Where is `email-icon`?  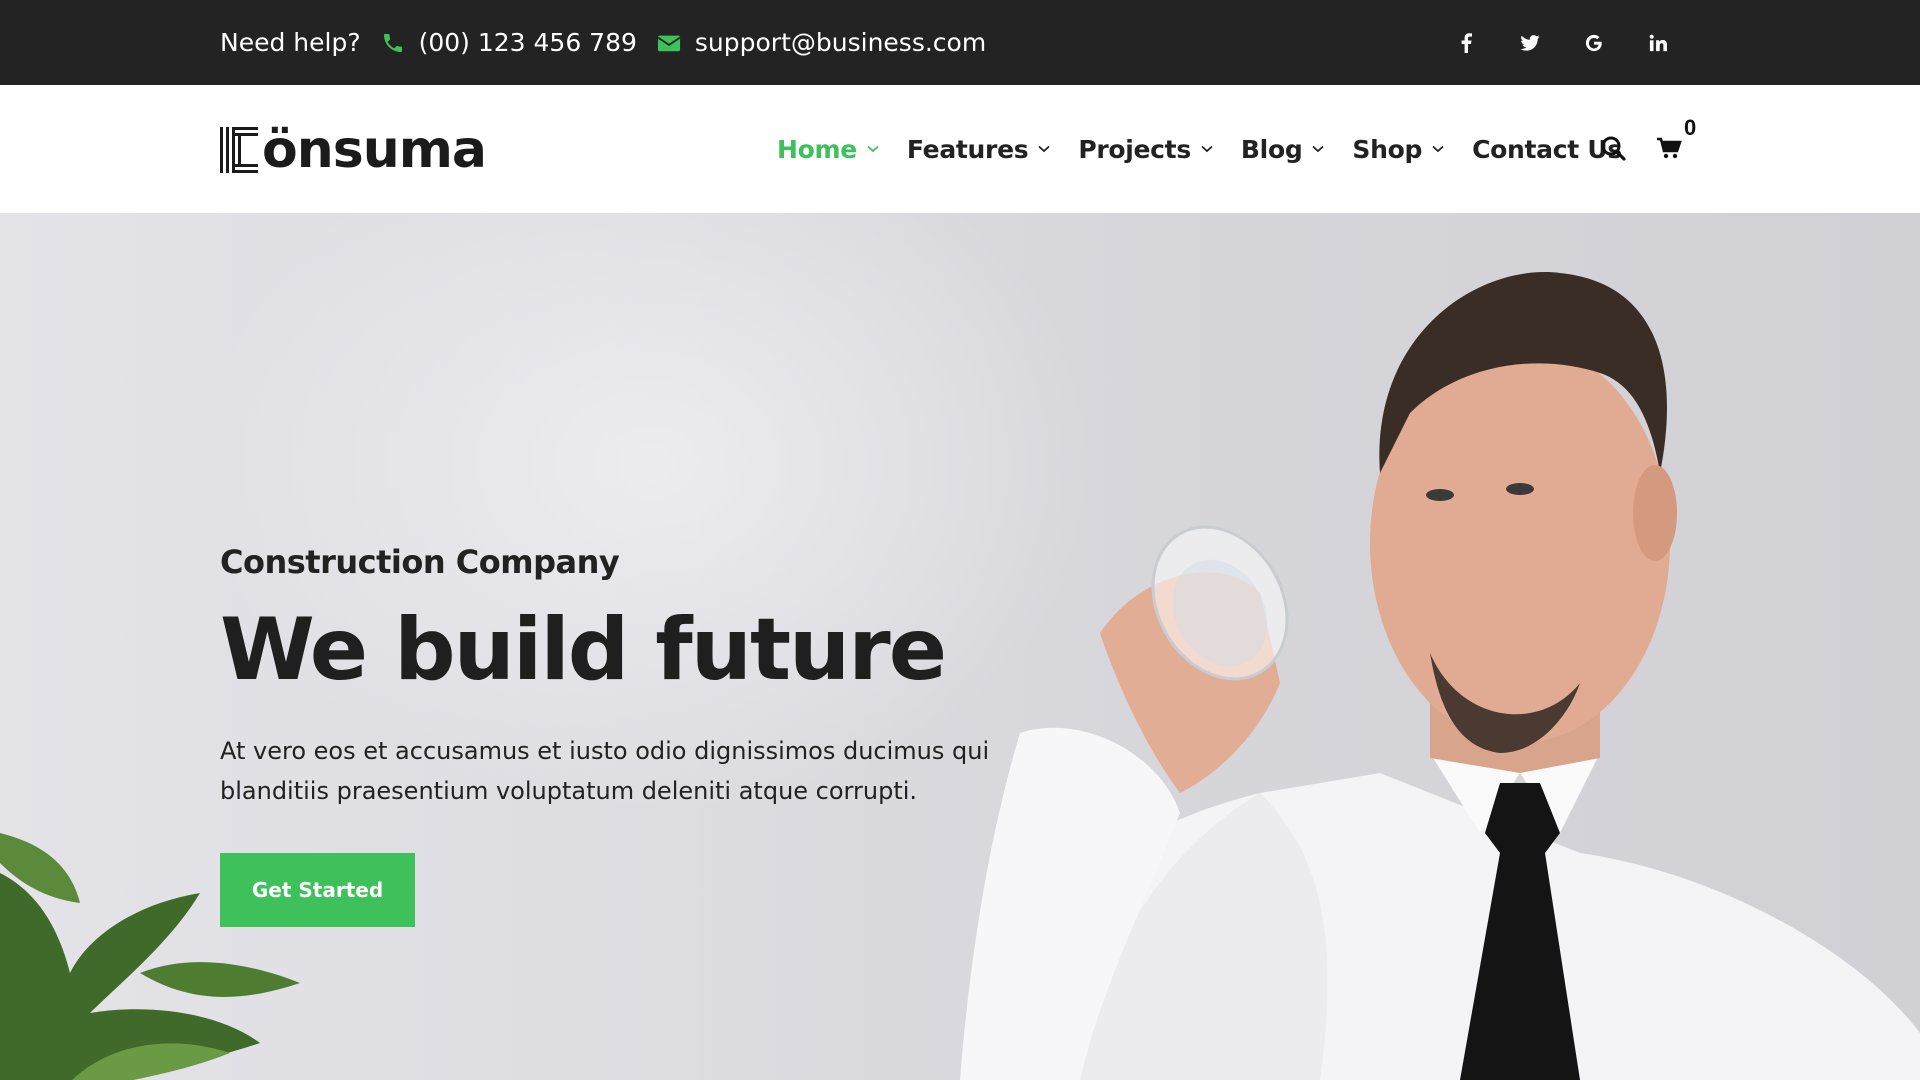 email-icon is located at coordinates (669, 43).